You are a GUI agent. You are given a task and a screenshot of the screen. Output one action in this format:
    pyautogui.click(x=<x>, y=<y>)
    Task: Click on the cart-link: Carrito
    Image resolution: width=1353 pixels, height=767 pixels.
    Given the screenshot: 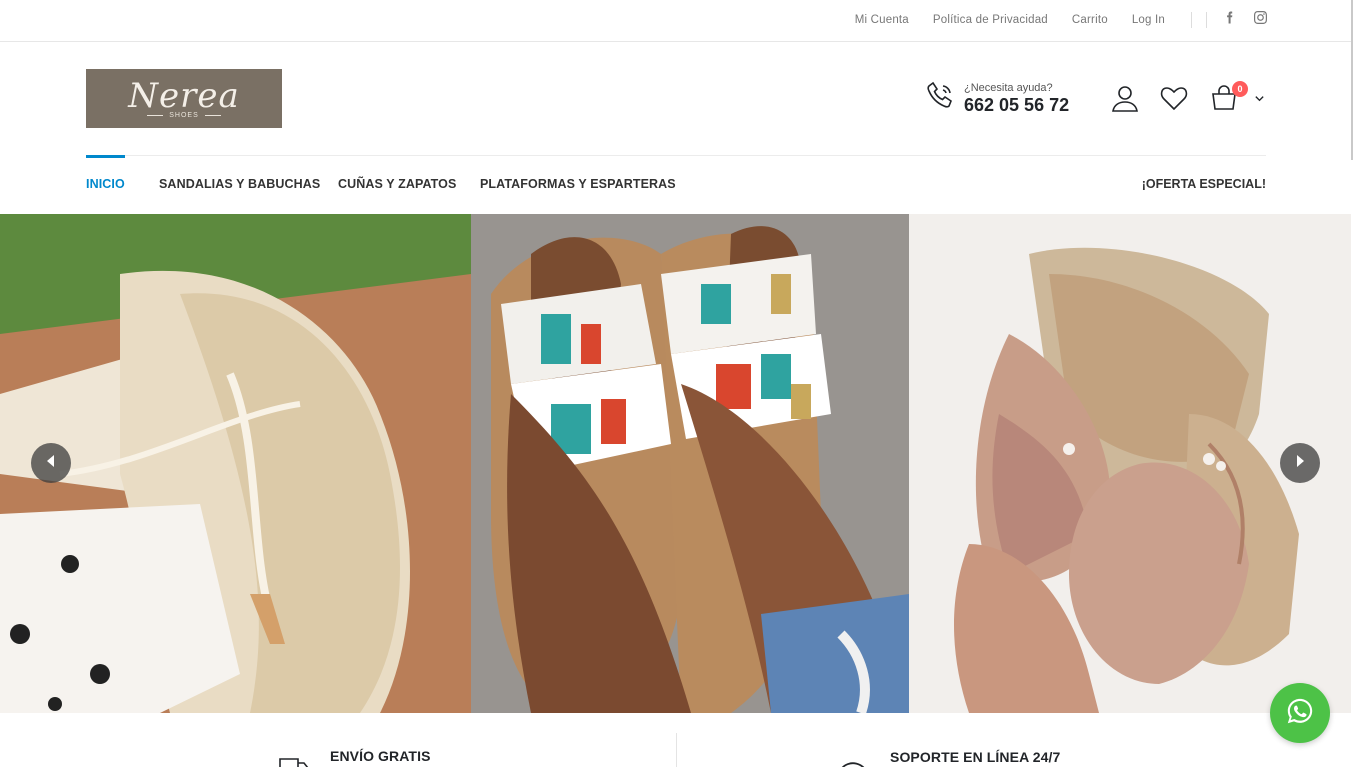 What is the action you would take?
    pyautogui.click(x=1090, y=20)
    